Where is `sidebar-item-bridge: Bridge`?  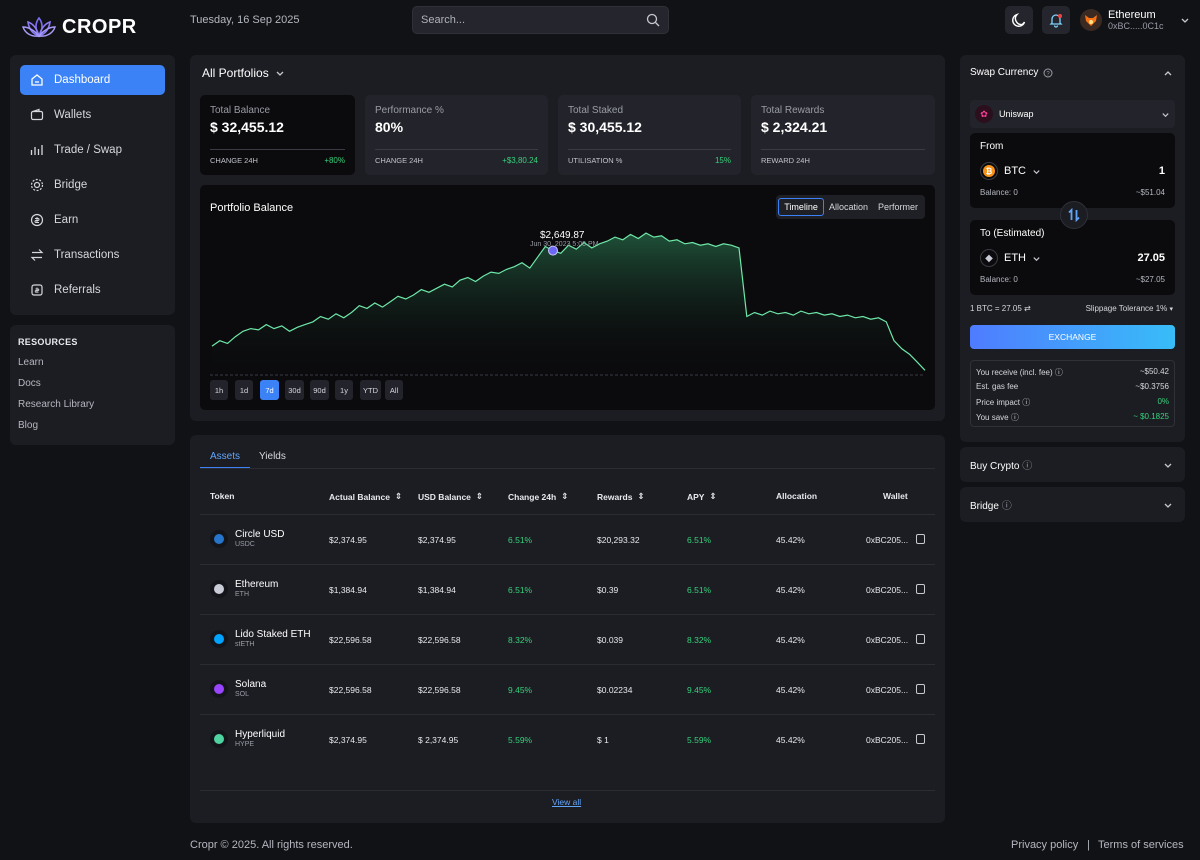
sidebar-item-bridge: Bridge is located at coordinates (92, 185).